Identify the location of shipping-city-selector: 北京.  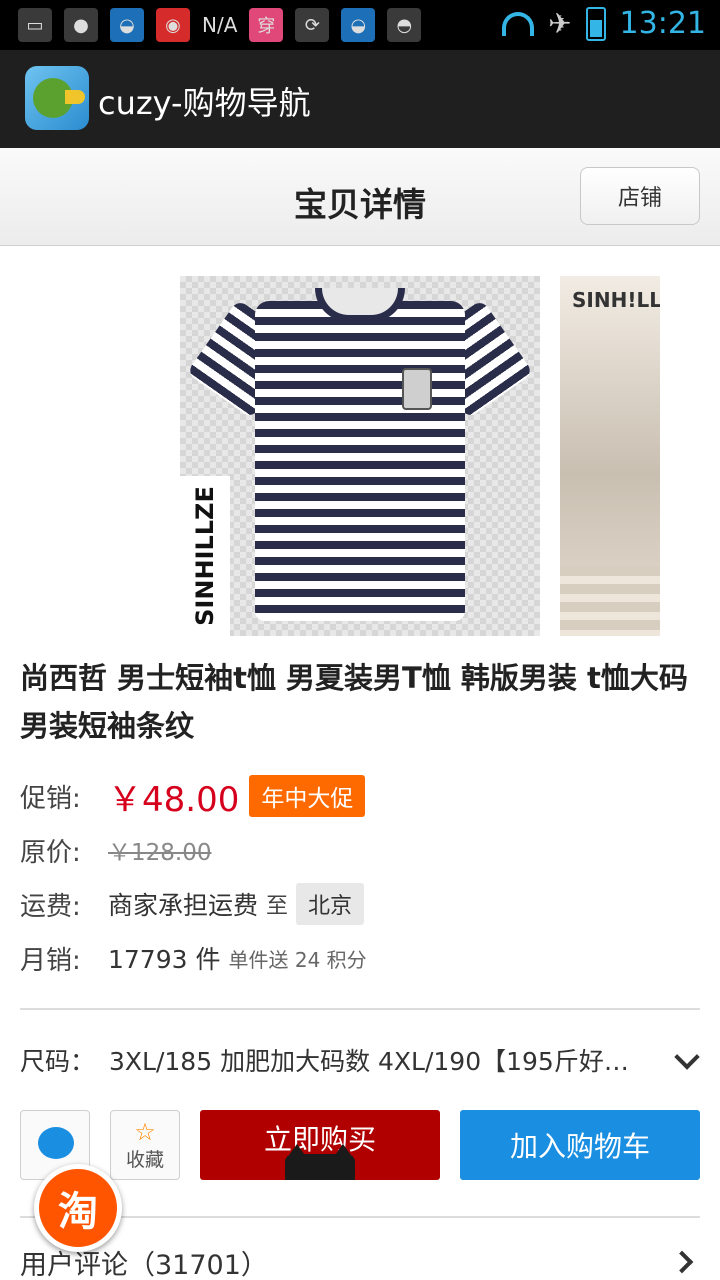
(330, 904).